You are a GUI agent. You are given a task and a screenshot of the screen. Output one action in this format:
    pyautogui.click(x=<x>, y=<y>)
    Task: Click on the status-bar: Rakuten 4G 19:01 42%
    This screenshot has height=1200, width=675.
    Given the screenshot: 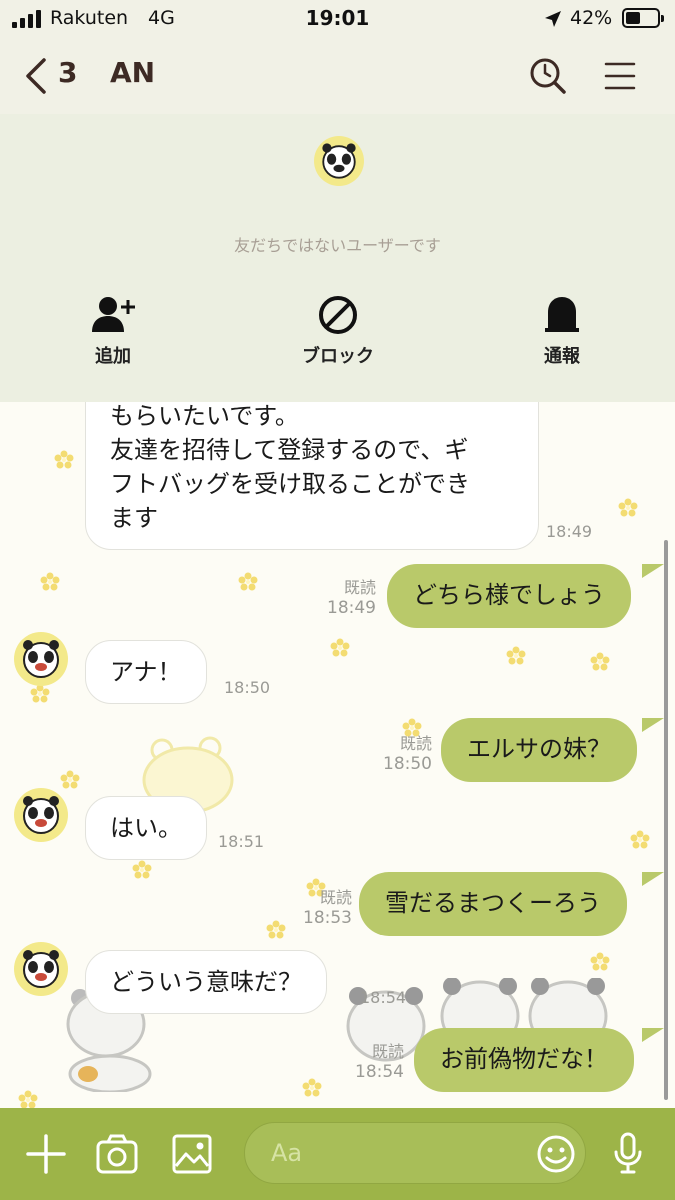 What is the action you would take?
    pyautogui.click(x=337, y=19)
    